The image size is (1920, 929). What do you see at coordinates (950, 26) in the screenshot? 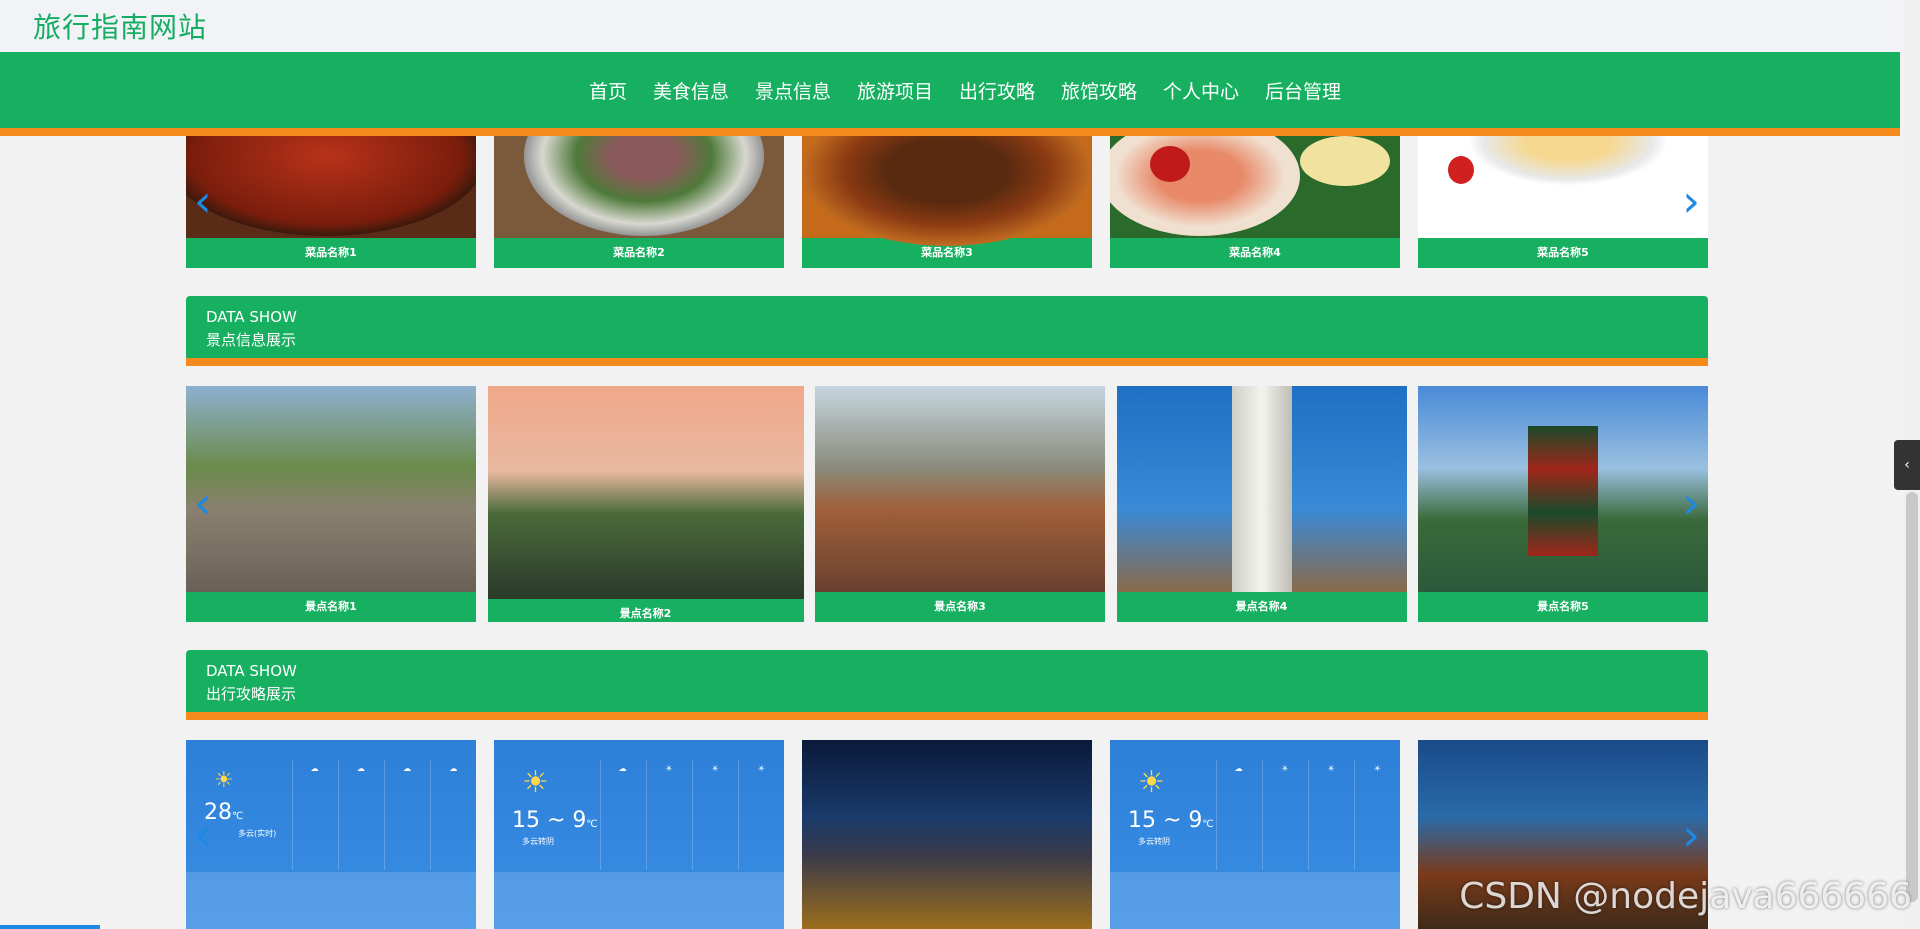
I see `top-header: 旅行指南网站` at bounding box center [950, 26].